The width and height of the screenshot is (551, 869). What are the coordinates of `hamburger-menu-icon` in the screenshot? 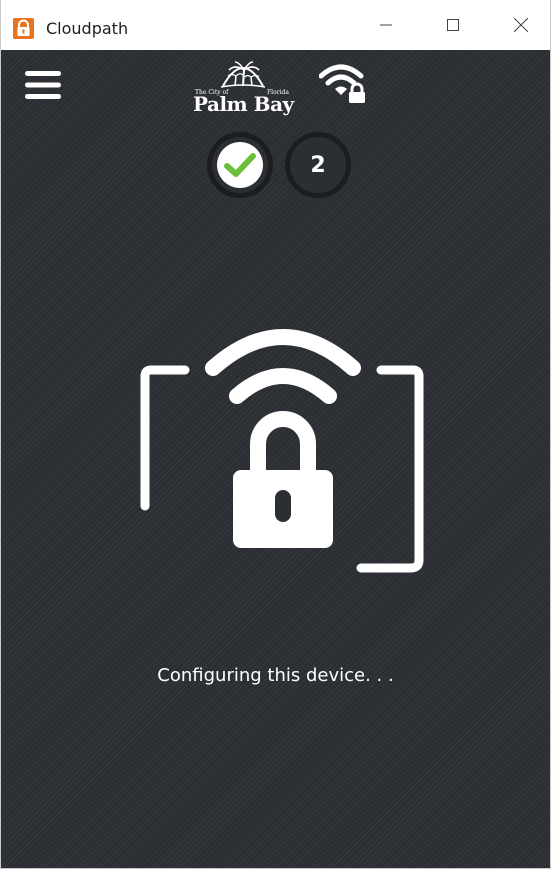 It's located at (43, 85).